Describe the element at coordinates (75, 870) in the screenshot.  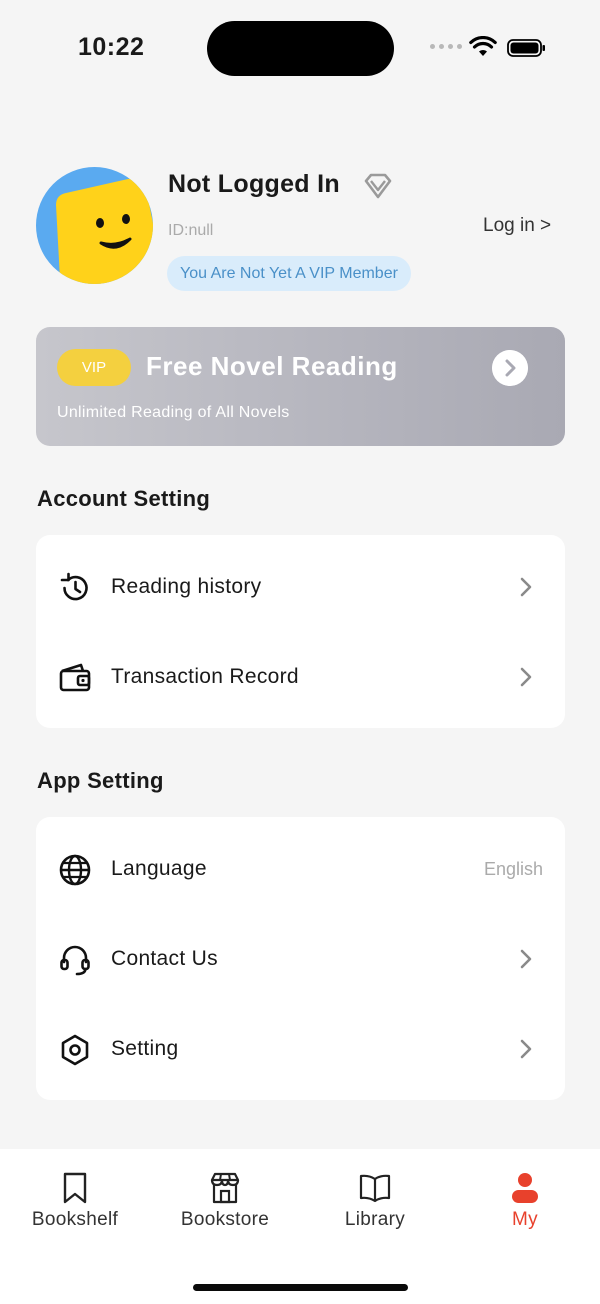
I see `globe-icon` at that location.